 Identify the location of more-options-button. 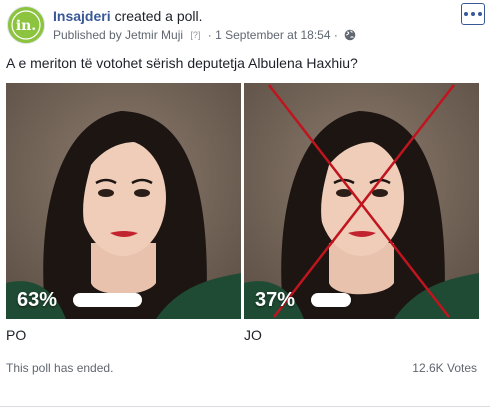
(473, 14).